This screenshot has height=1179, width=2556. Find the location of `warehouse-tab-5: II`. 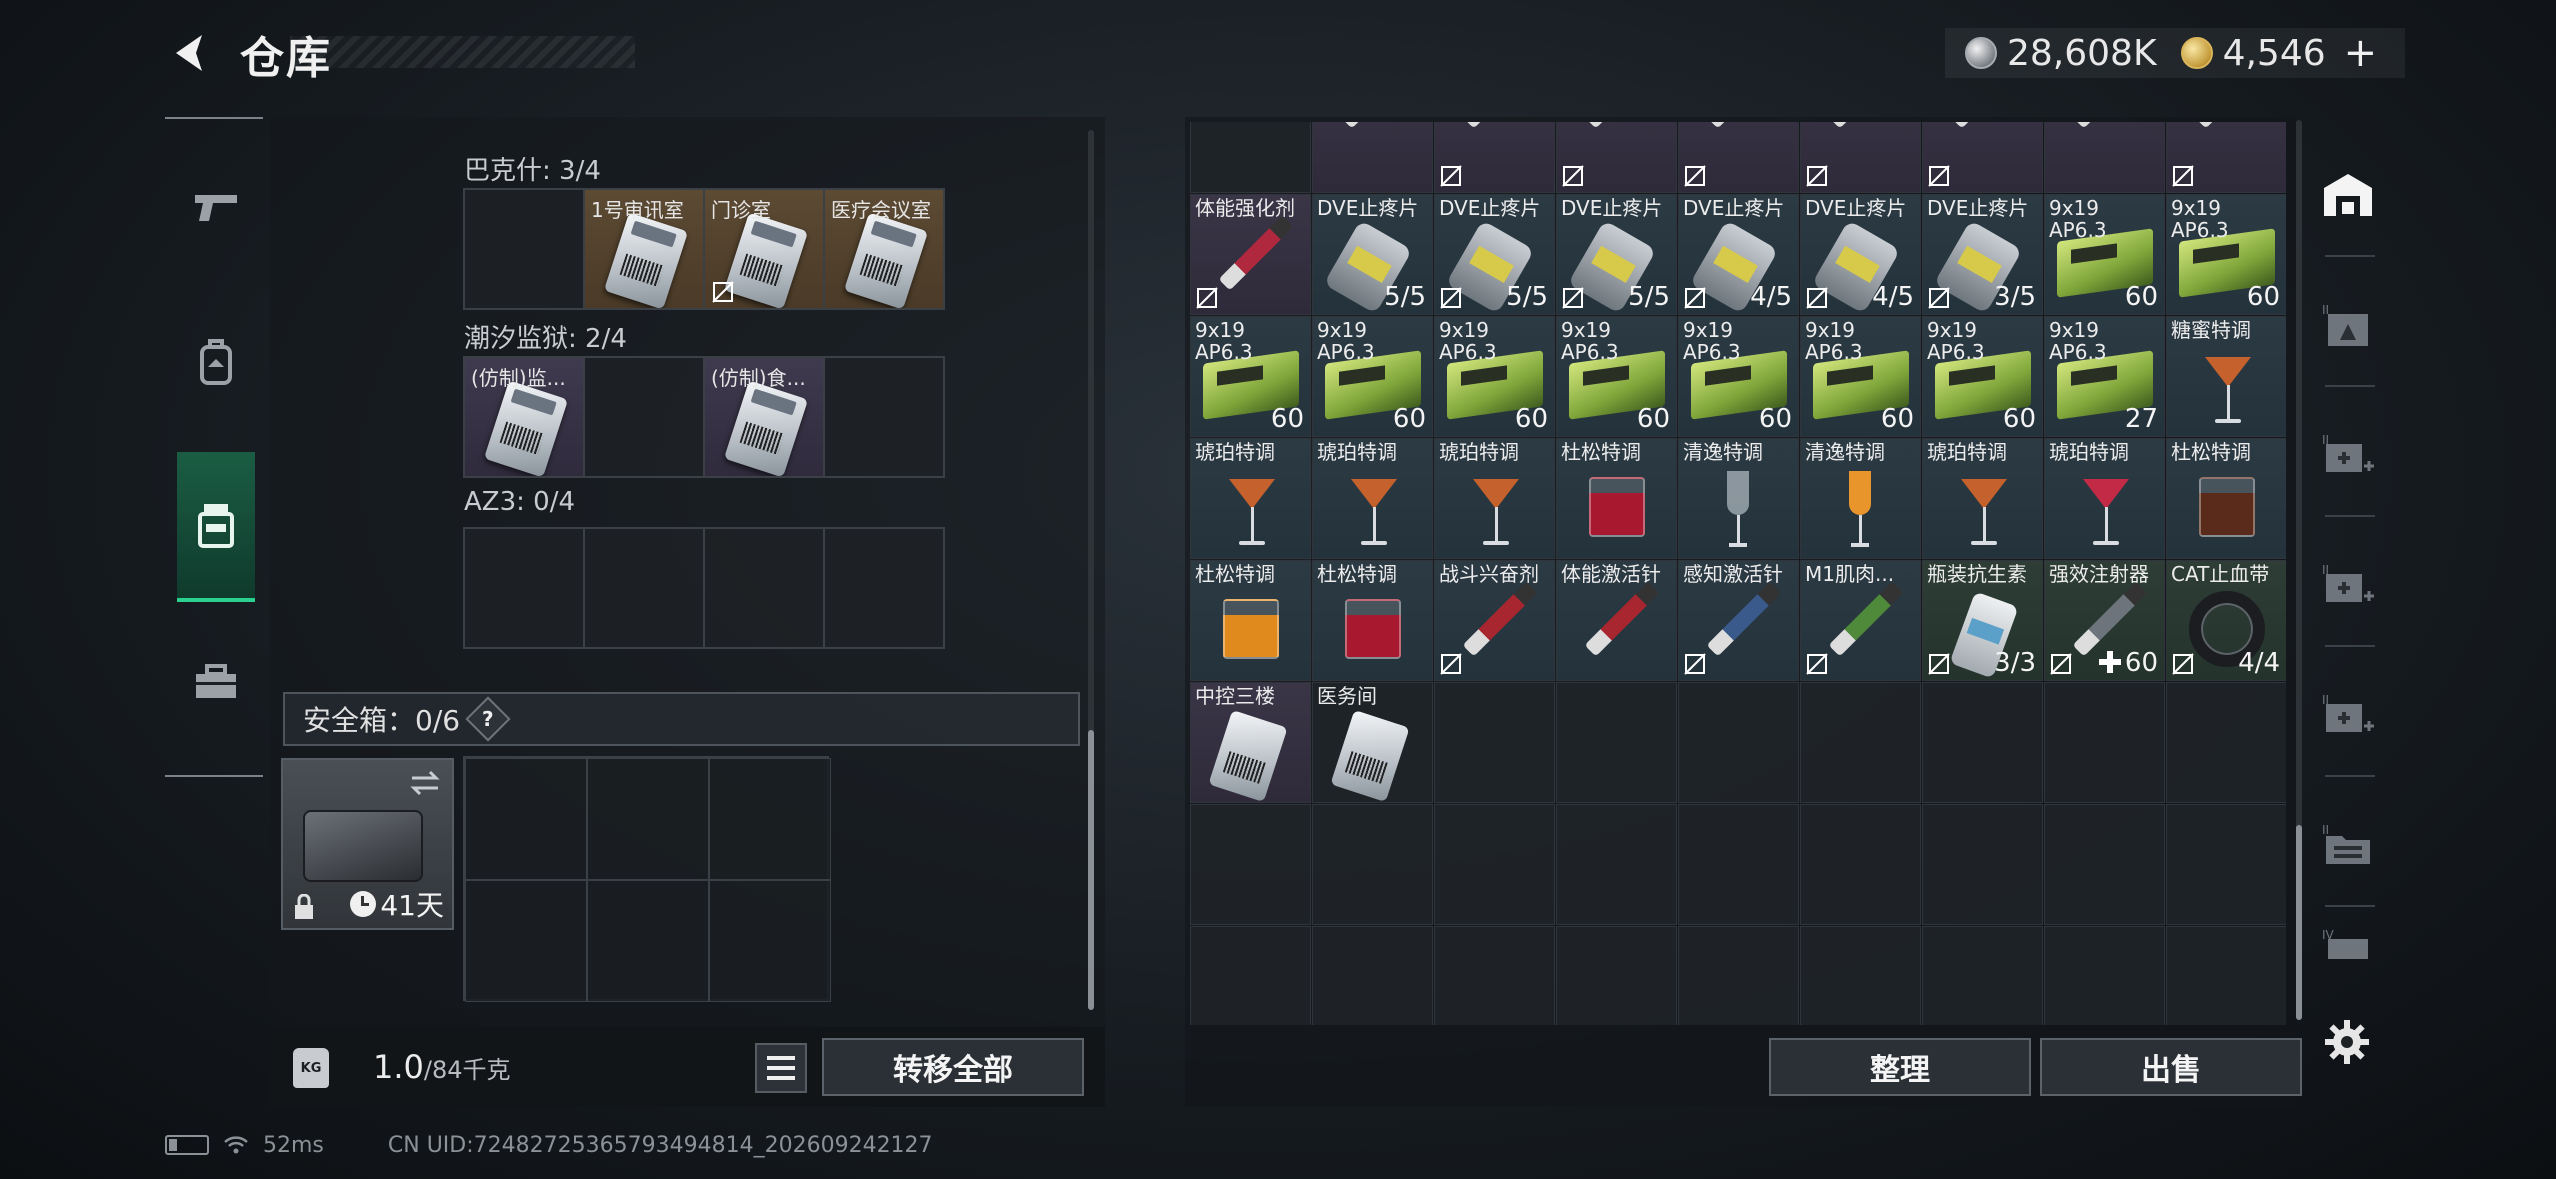

warehouse-tab-5: II is located at coordinates (2348, 715).